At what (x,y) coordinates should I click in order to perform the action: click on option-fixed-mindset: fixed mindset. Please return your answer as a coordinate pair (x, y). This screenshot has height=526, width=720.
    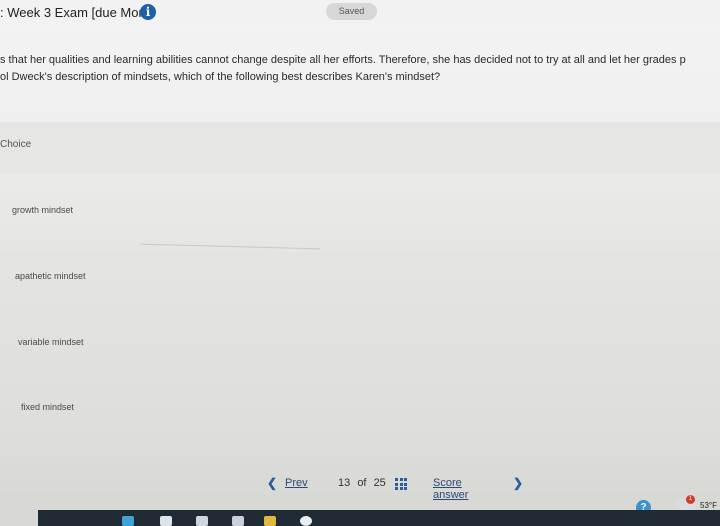
    Looking at the image, I should click on (47, 407).